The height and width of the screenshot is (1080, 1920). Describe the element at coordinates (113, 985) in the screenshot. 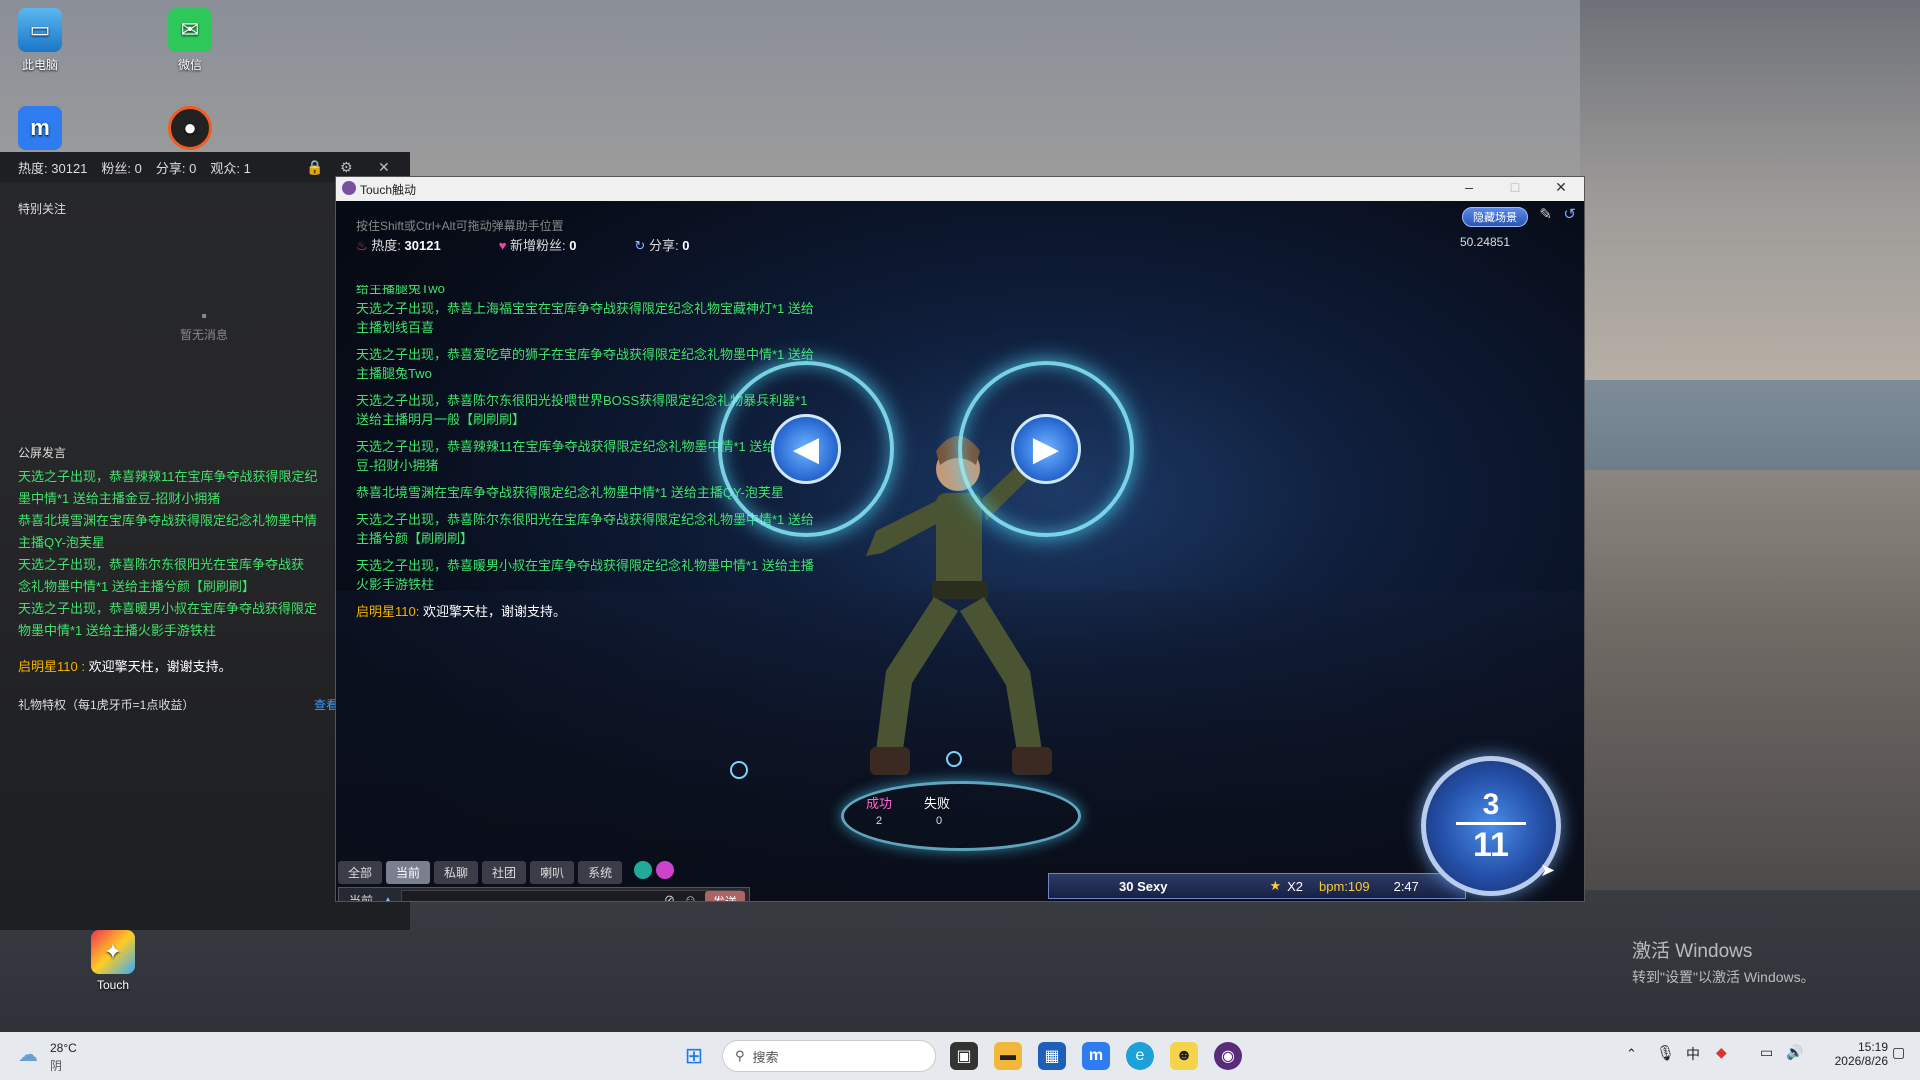

I see `desktop-icon-label: Touch` at that location.